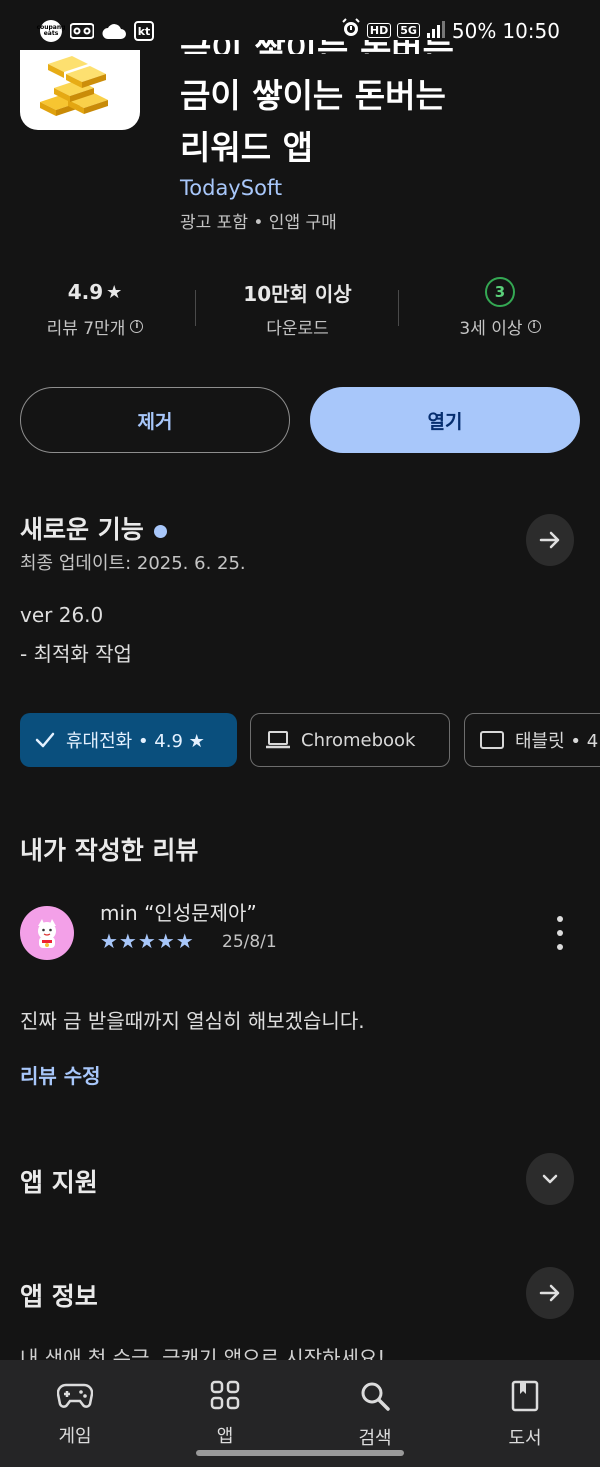 The image size is (600, 1467). Describe the element at coordinates (313, 122) in the screenshot. I see `app-title: 금이 쌓이는 돈버는 리워드 앱` at that location.